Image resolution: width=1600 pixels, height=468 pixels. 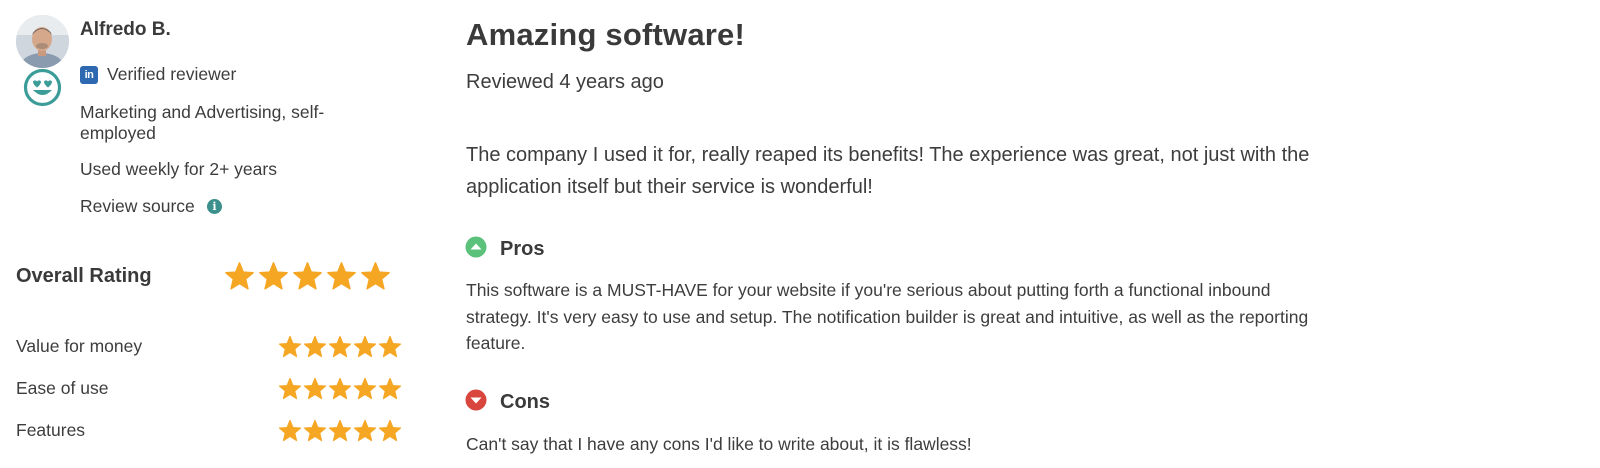 I want to click on avatar, so click(x=42, y=41).